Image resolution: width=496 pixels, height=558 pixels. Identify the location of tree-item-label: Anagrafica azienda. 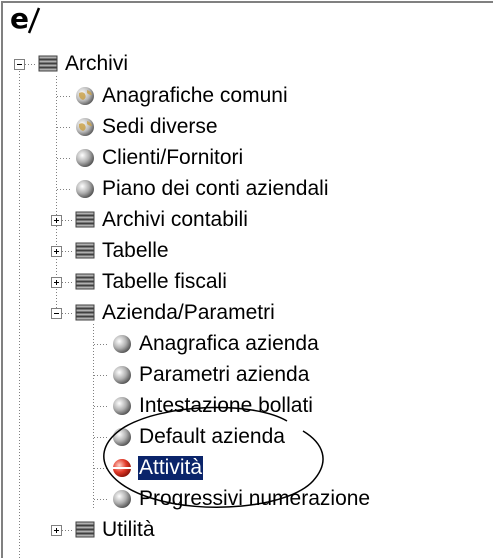
(229, 343).